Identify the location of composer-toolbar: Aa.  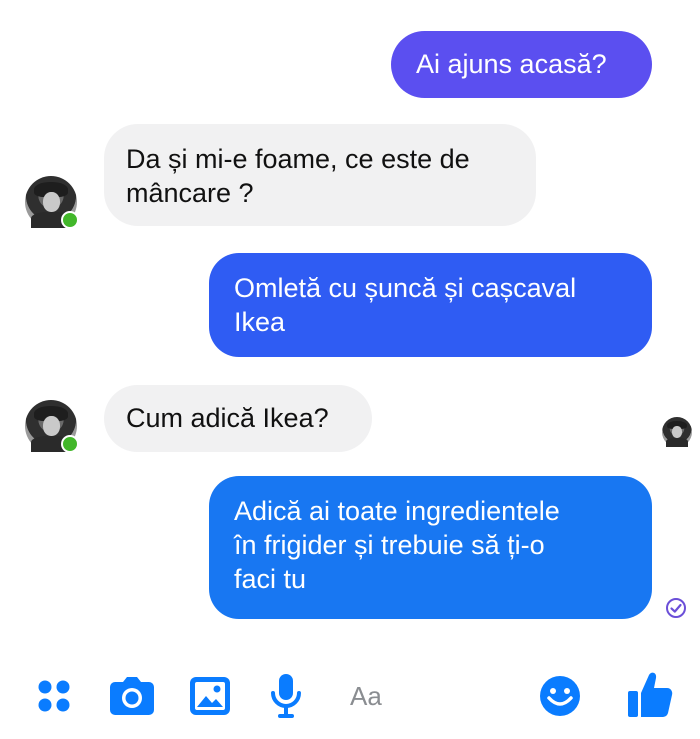
(350, 694).